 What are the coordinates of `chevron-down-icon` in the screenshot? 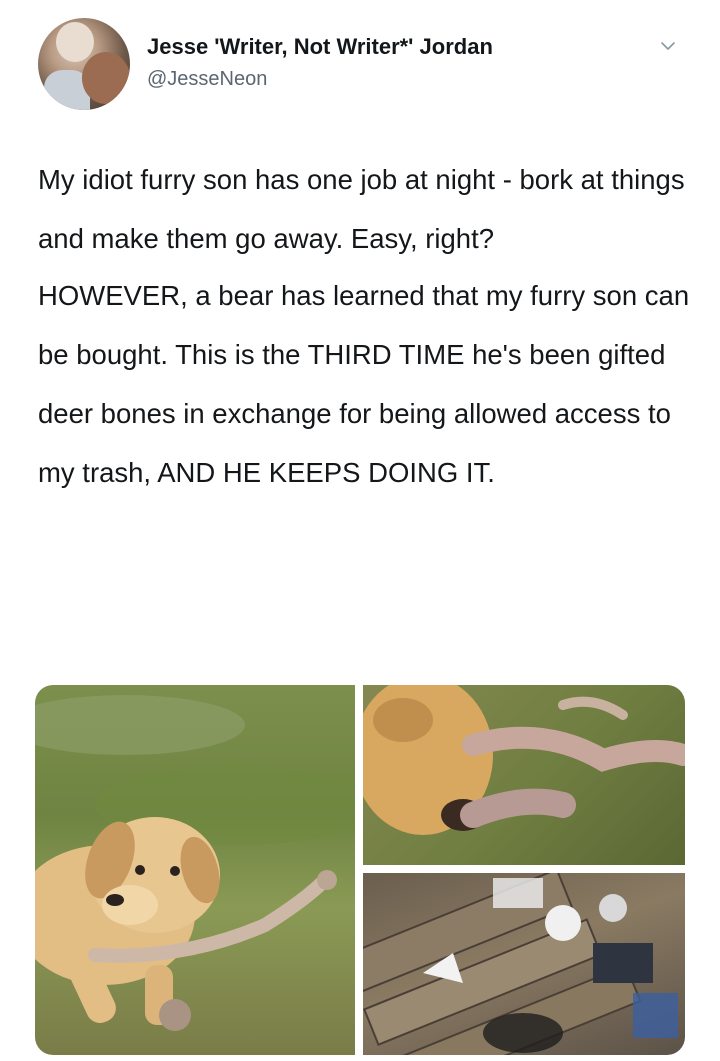 It's located at (668, 46).